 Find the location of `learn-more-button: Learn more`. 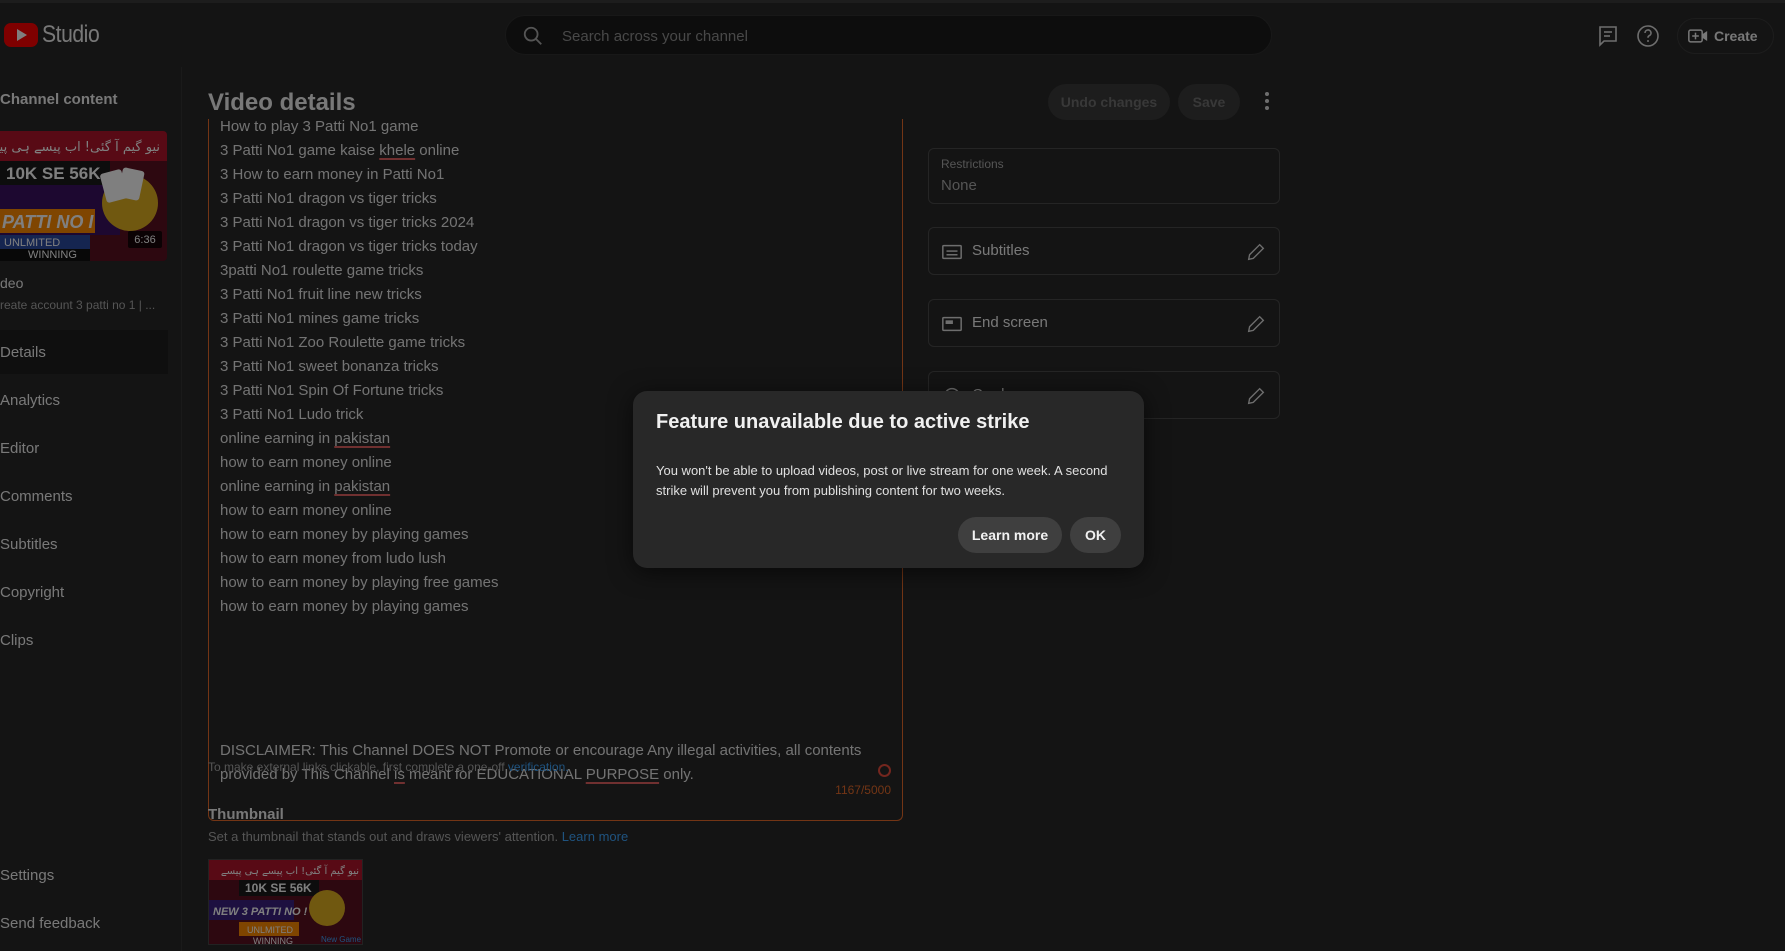

learn-more-button: Learn more is located at coordinates (1010, 535).